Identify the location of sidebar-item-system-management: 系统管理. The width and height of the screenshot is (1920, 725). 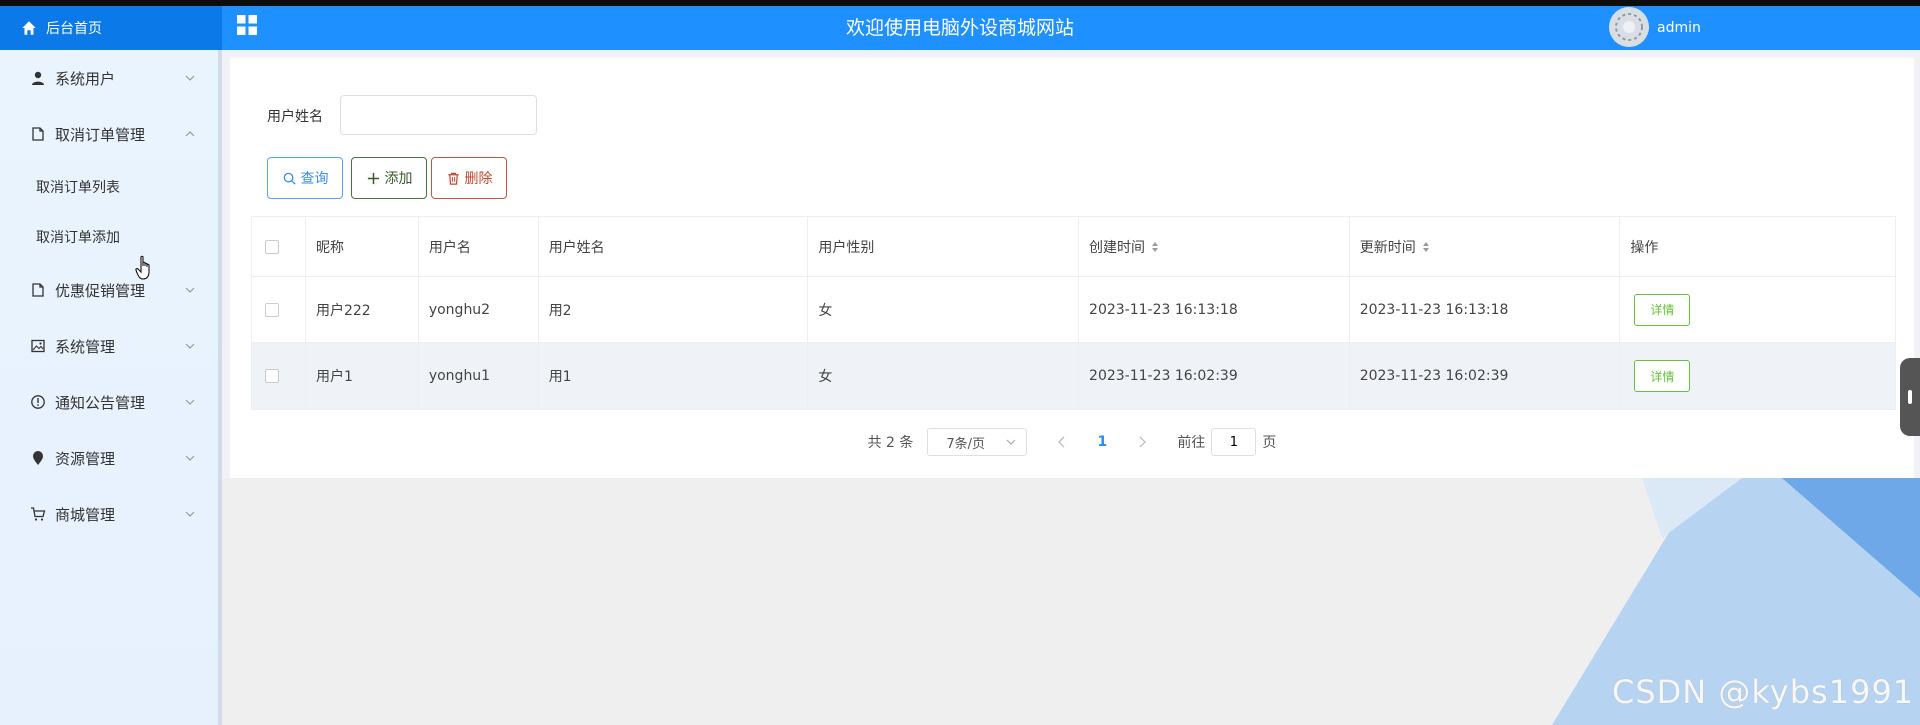
(109, 346).